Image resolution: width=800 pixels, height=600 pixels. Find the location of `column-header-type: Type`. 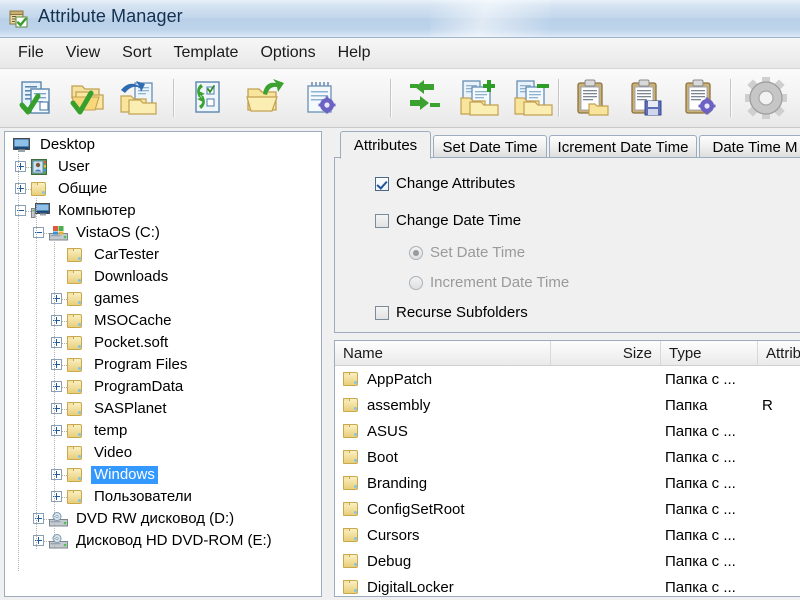

column-header-type: Type is located at coordinates (709, 353).